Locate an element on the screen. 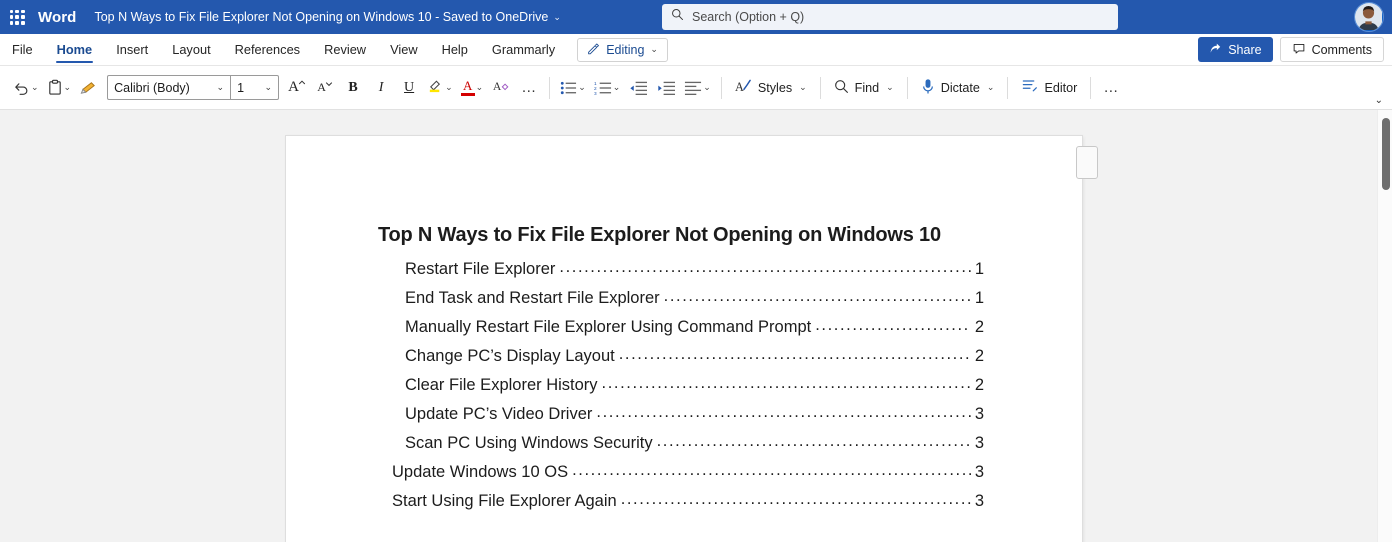 The width and height of the screenshot is (1392, 542). search-box is located at coordinates (890, 17).